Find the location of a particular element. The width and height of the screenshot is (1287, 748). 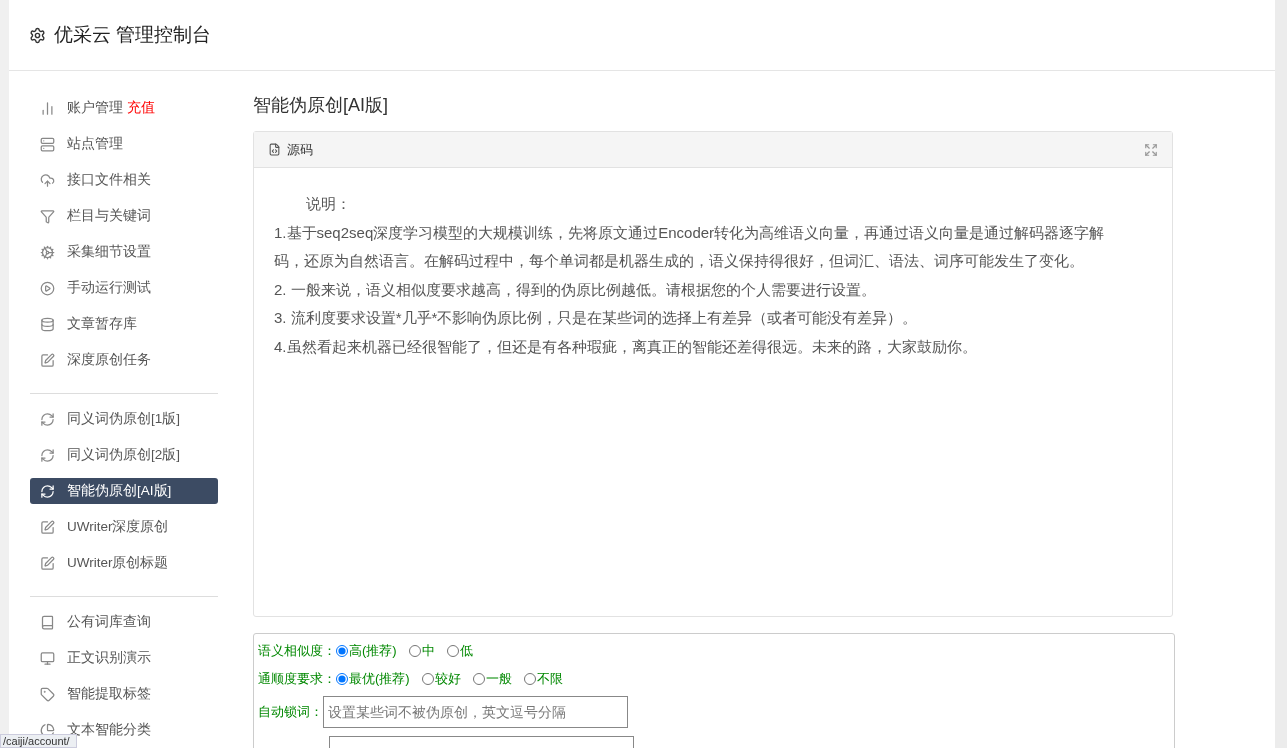

url-tooltip: /caiji/account/ is located at coordinates (38, 741).